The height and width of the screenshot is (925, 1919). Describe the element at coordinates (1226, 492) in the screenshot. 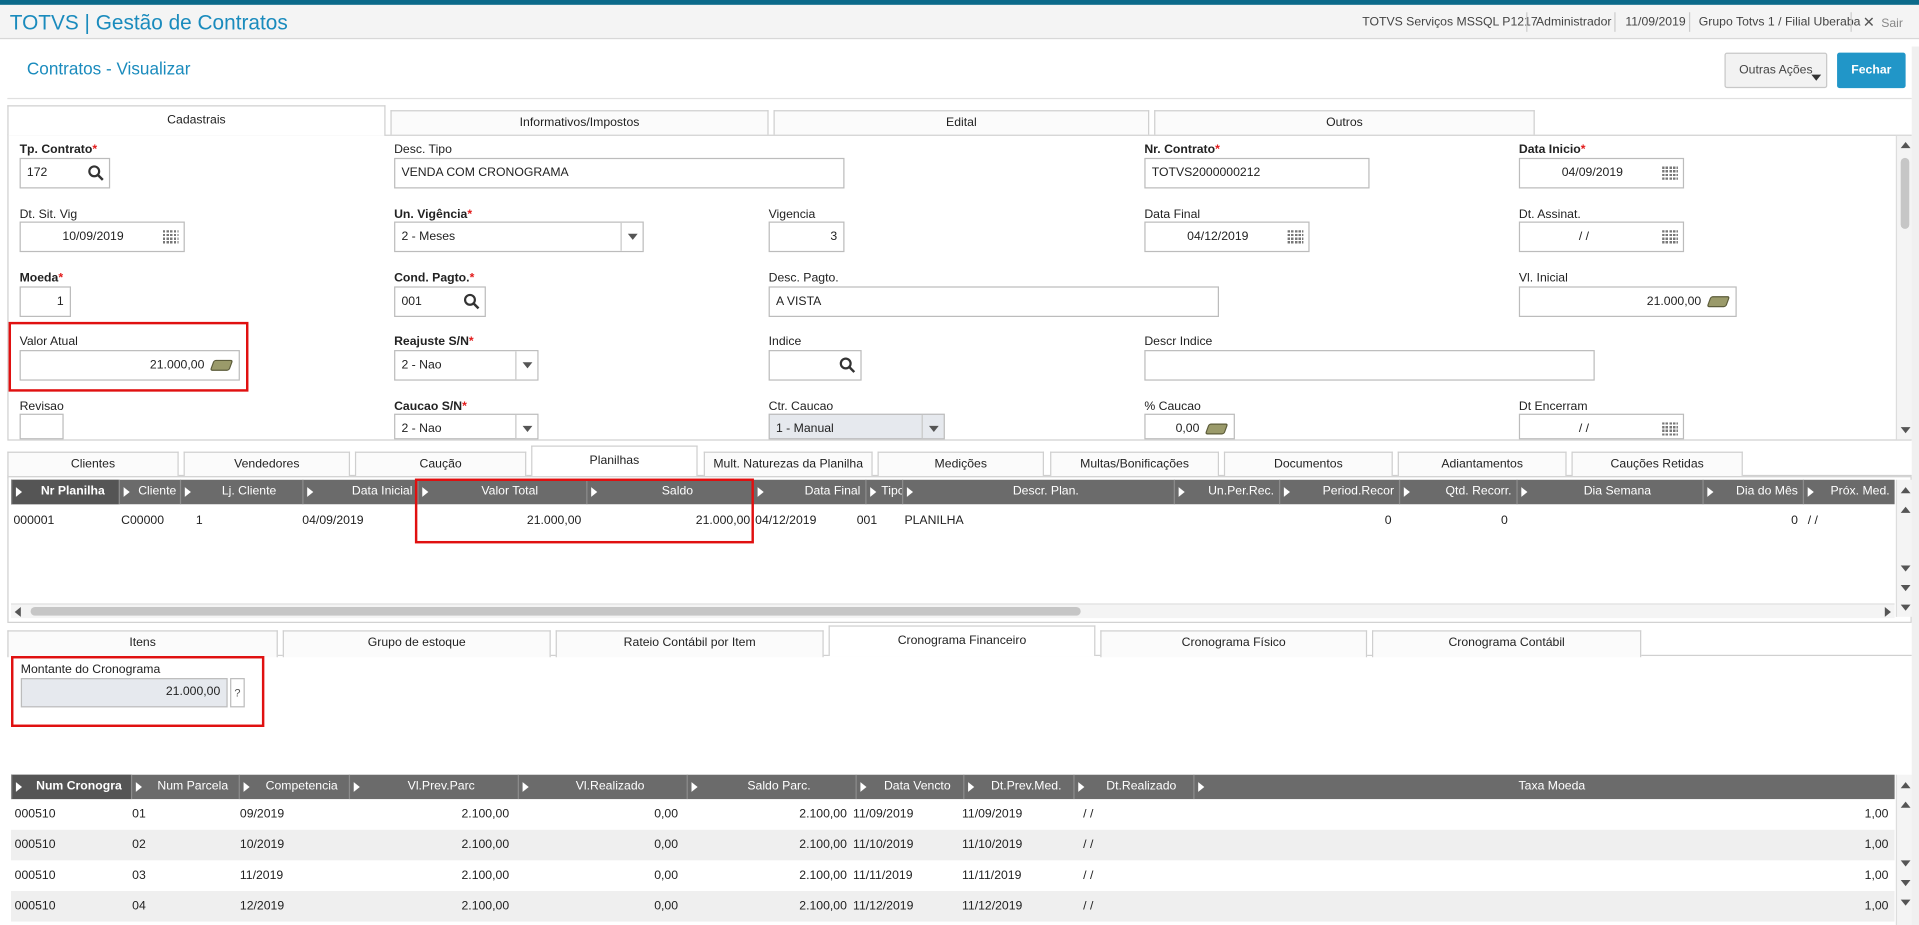

I see `col-un-per-rec: Un.Per.Rec.` at that location.